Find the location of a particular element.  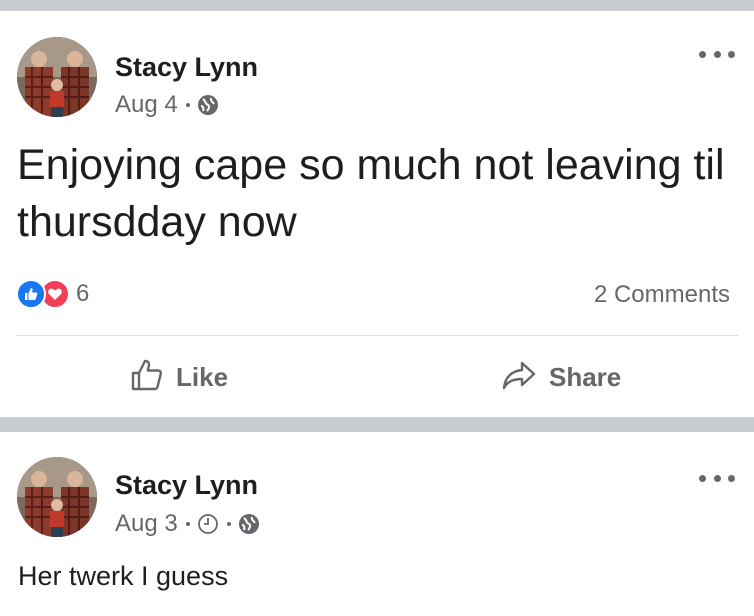

post-text: Her twerk I guess is located at coordinates (123, 576).